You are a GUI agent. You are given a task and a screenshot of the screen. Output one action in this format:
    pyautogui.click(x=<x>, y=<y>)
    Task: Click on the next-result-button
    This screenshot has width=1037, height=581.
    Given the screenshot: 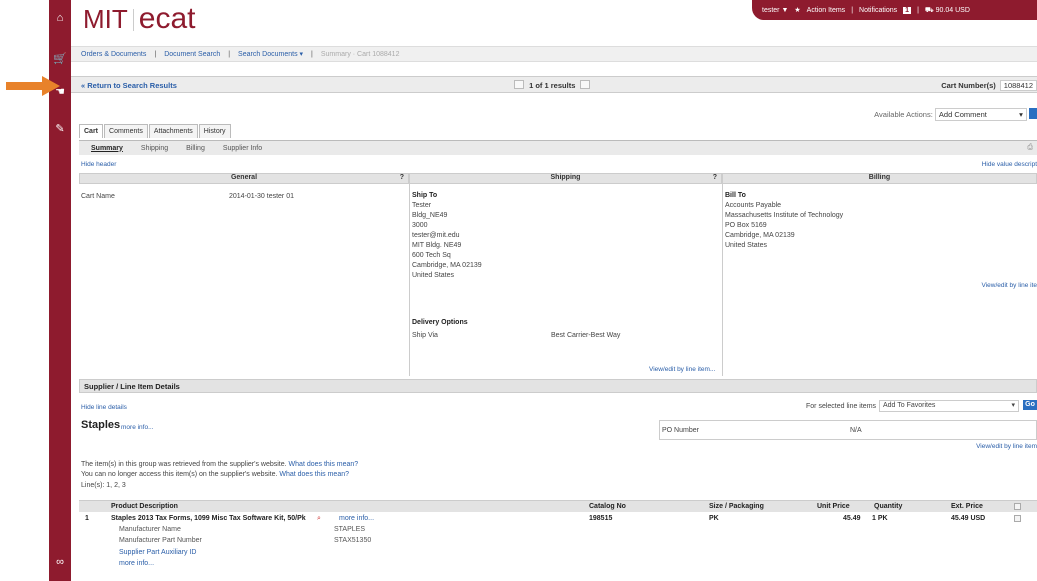 What is the action you would take?
    pyautogui.click(x=585, y=84)
    